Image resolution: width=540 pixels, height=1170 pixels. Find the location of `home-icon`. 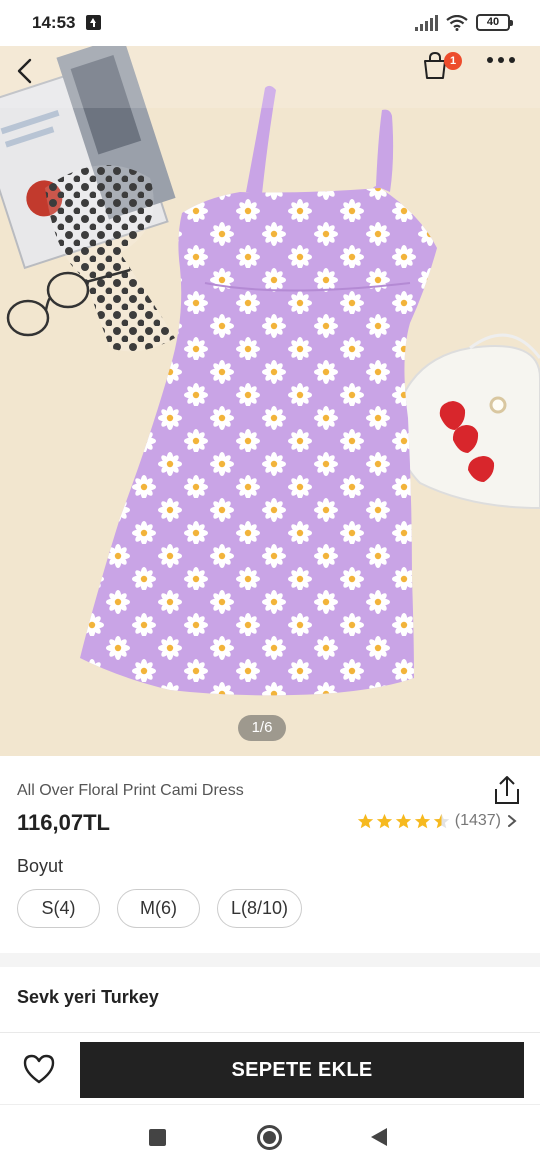

home-icon is located at coordinates (269, 1137).